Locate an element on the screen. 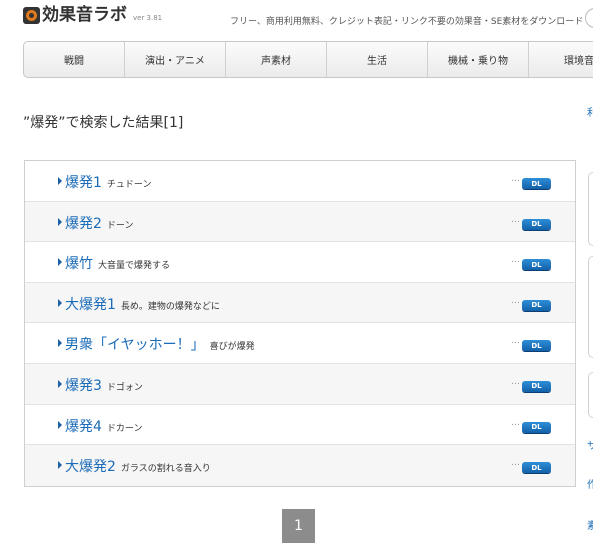  result-row: 爆発2 ドーン … DL is located at coordinates (300, 222).